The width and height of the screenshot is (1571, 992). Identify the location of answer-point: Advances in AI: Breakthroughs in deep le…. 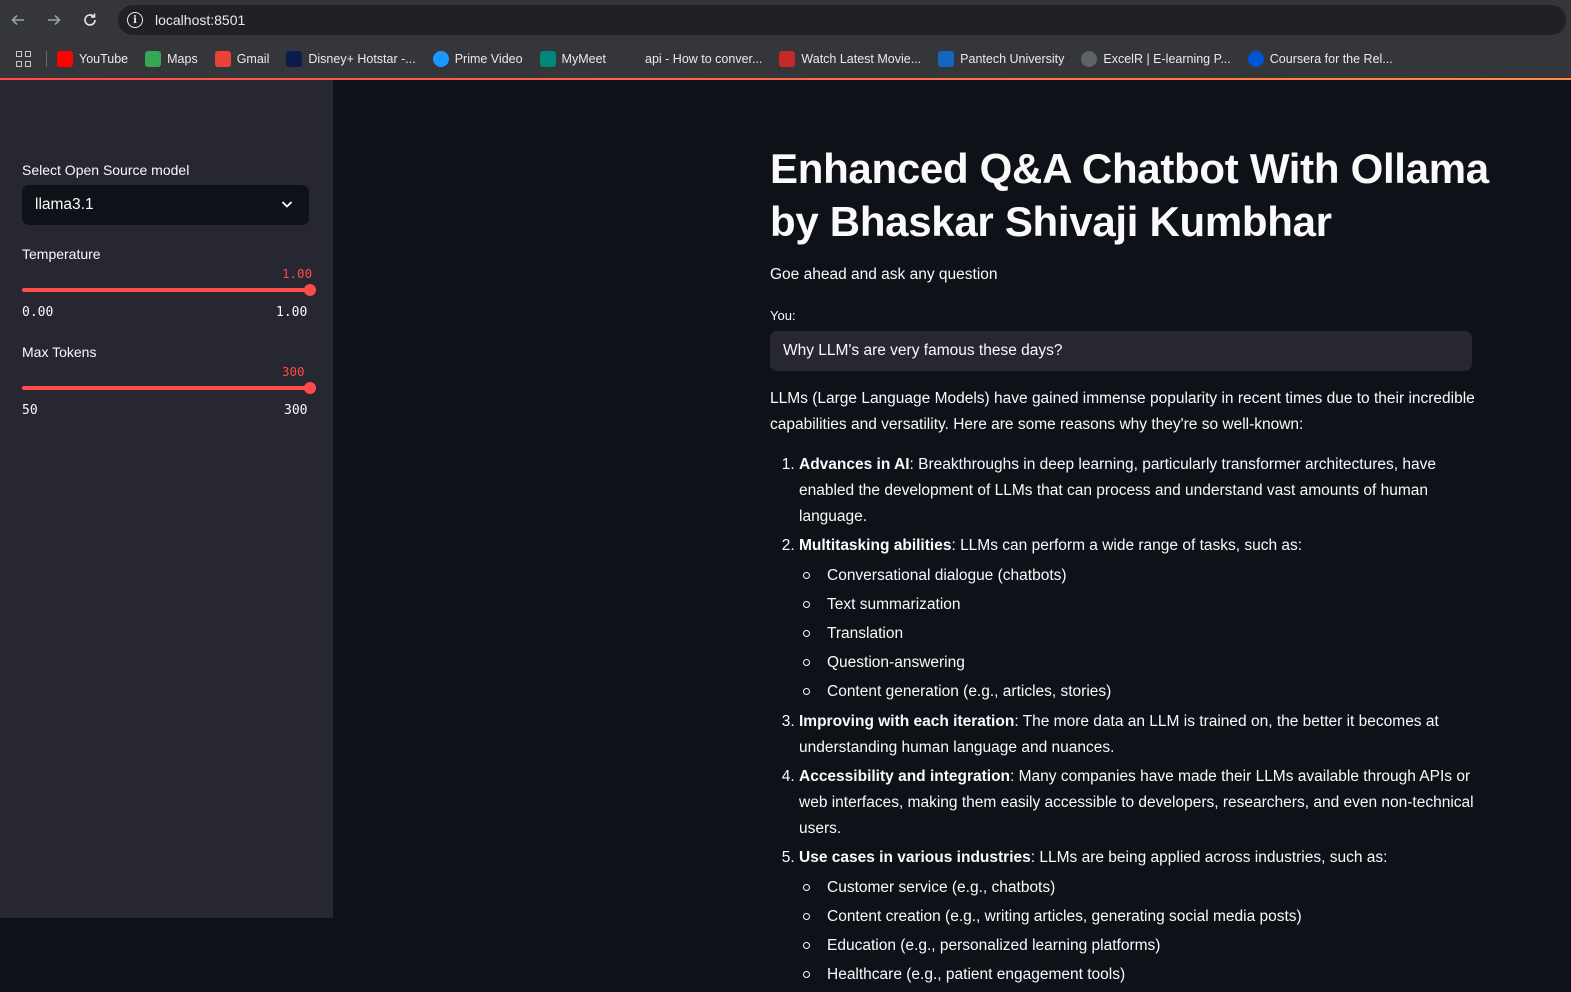
(1139, 491).